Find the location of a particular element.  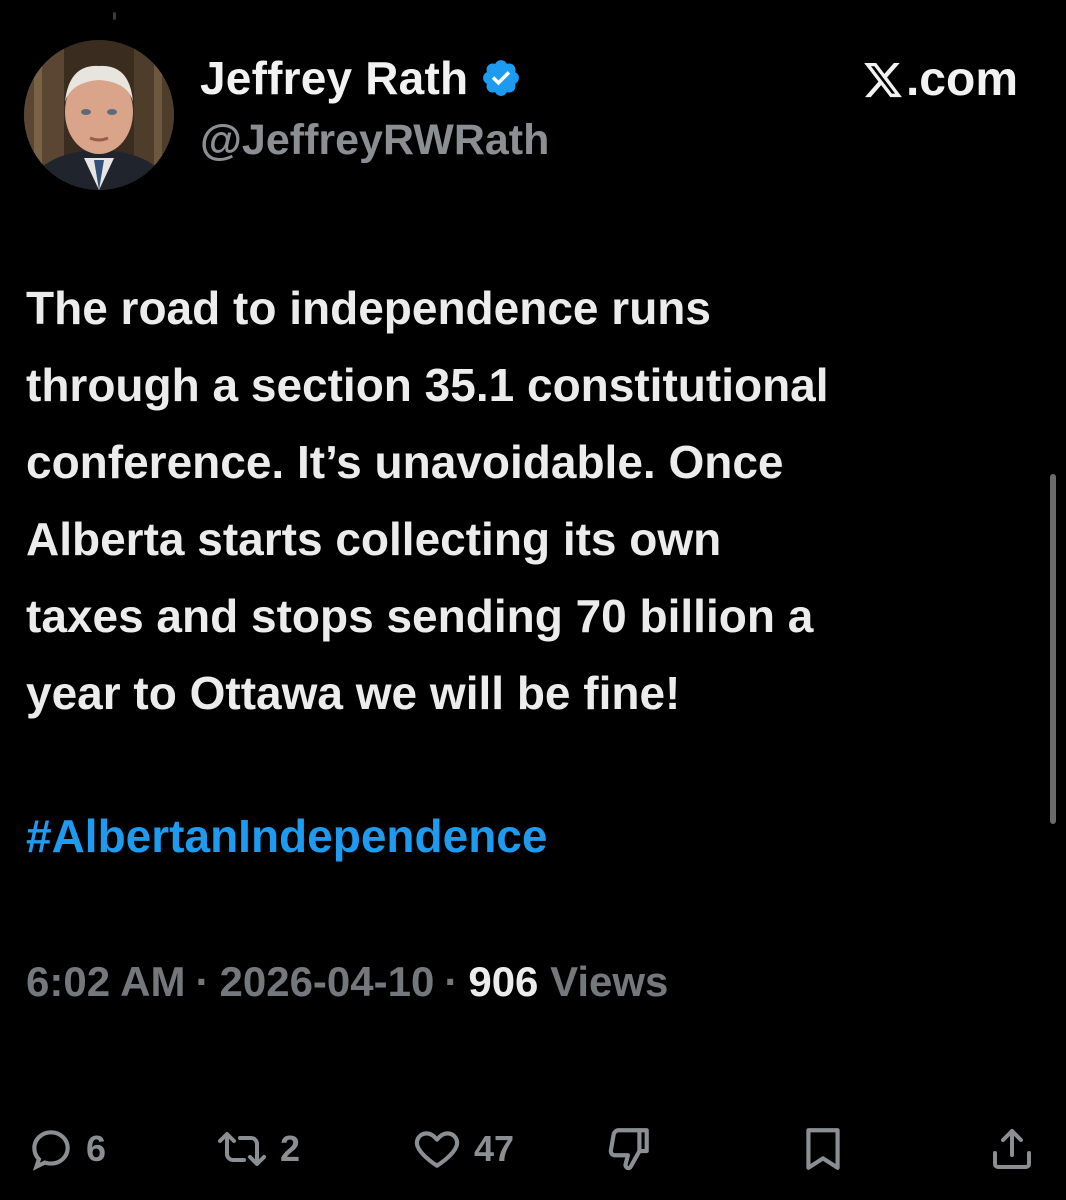

reply-button: 6 is located at coordinates (66, 1149).